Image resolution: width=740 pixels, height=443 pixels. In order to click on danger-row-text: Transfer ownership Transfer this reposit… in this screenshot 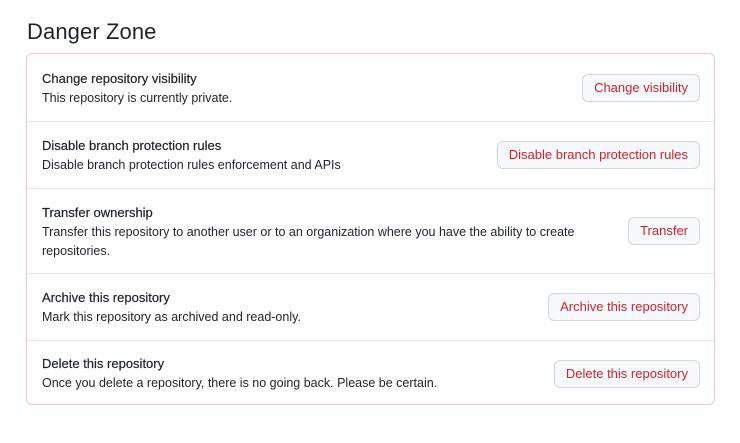, I will do `click(308, 232)`.